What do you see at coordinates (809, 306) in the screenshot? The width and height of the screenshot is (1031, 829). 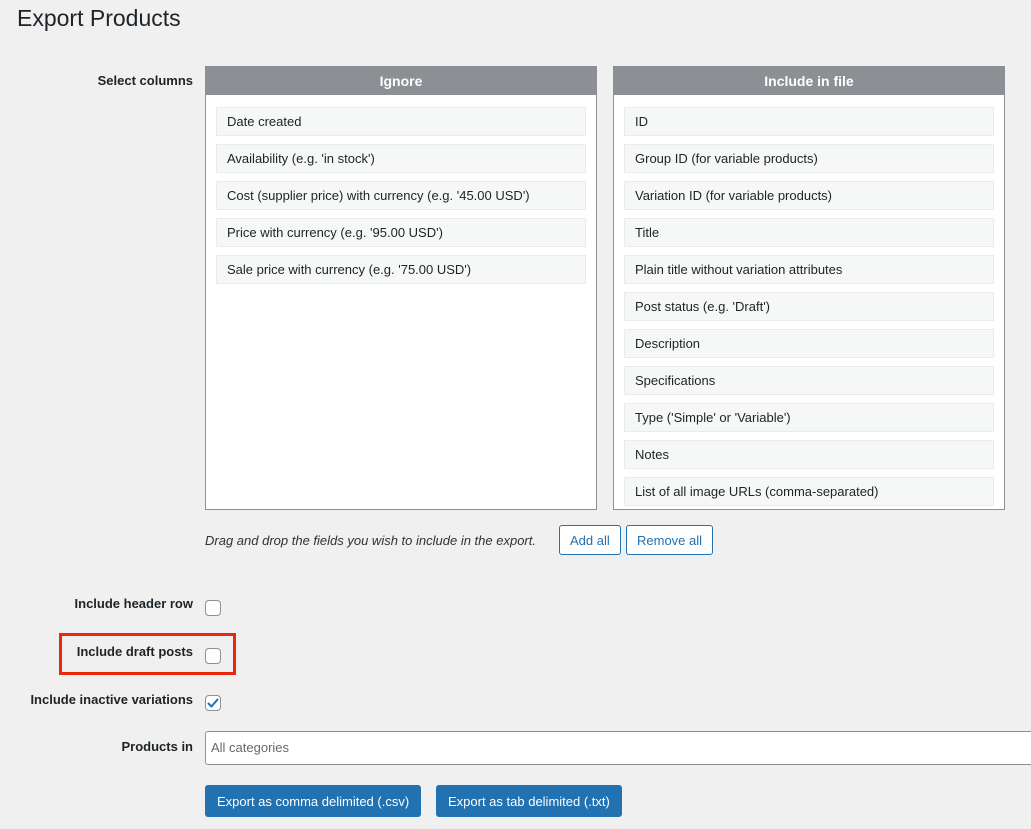 I see `include-item-post-status: Post status (e.g. 'Draft')` at bounding box center [809, 306].